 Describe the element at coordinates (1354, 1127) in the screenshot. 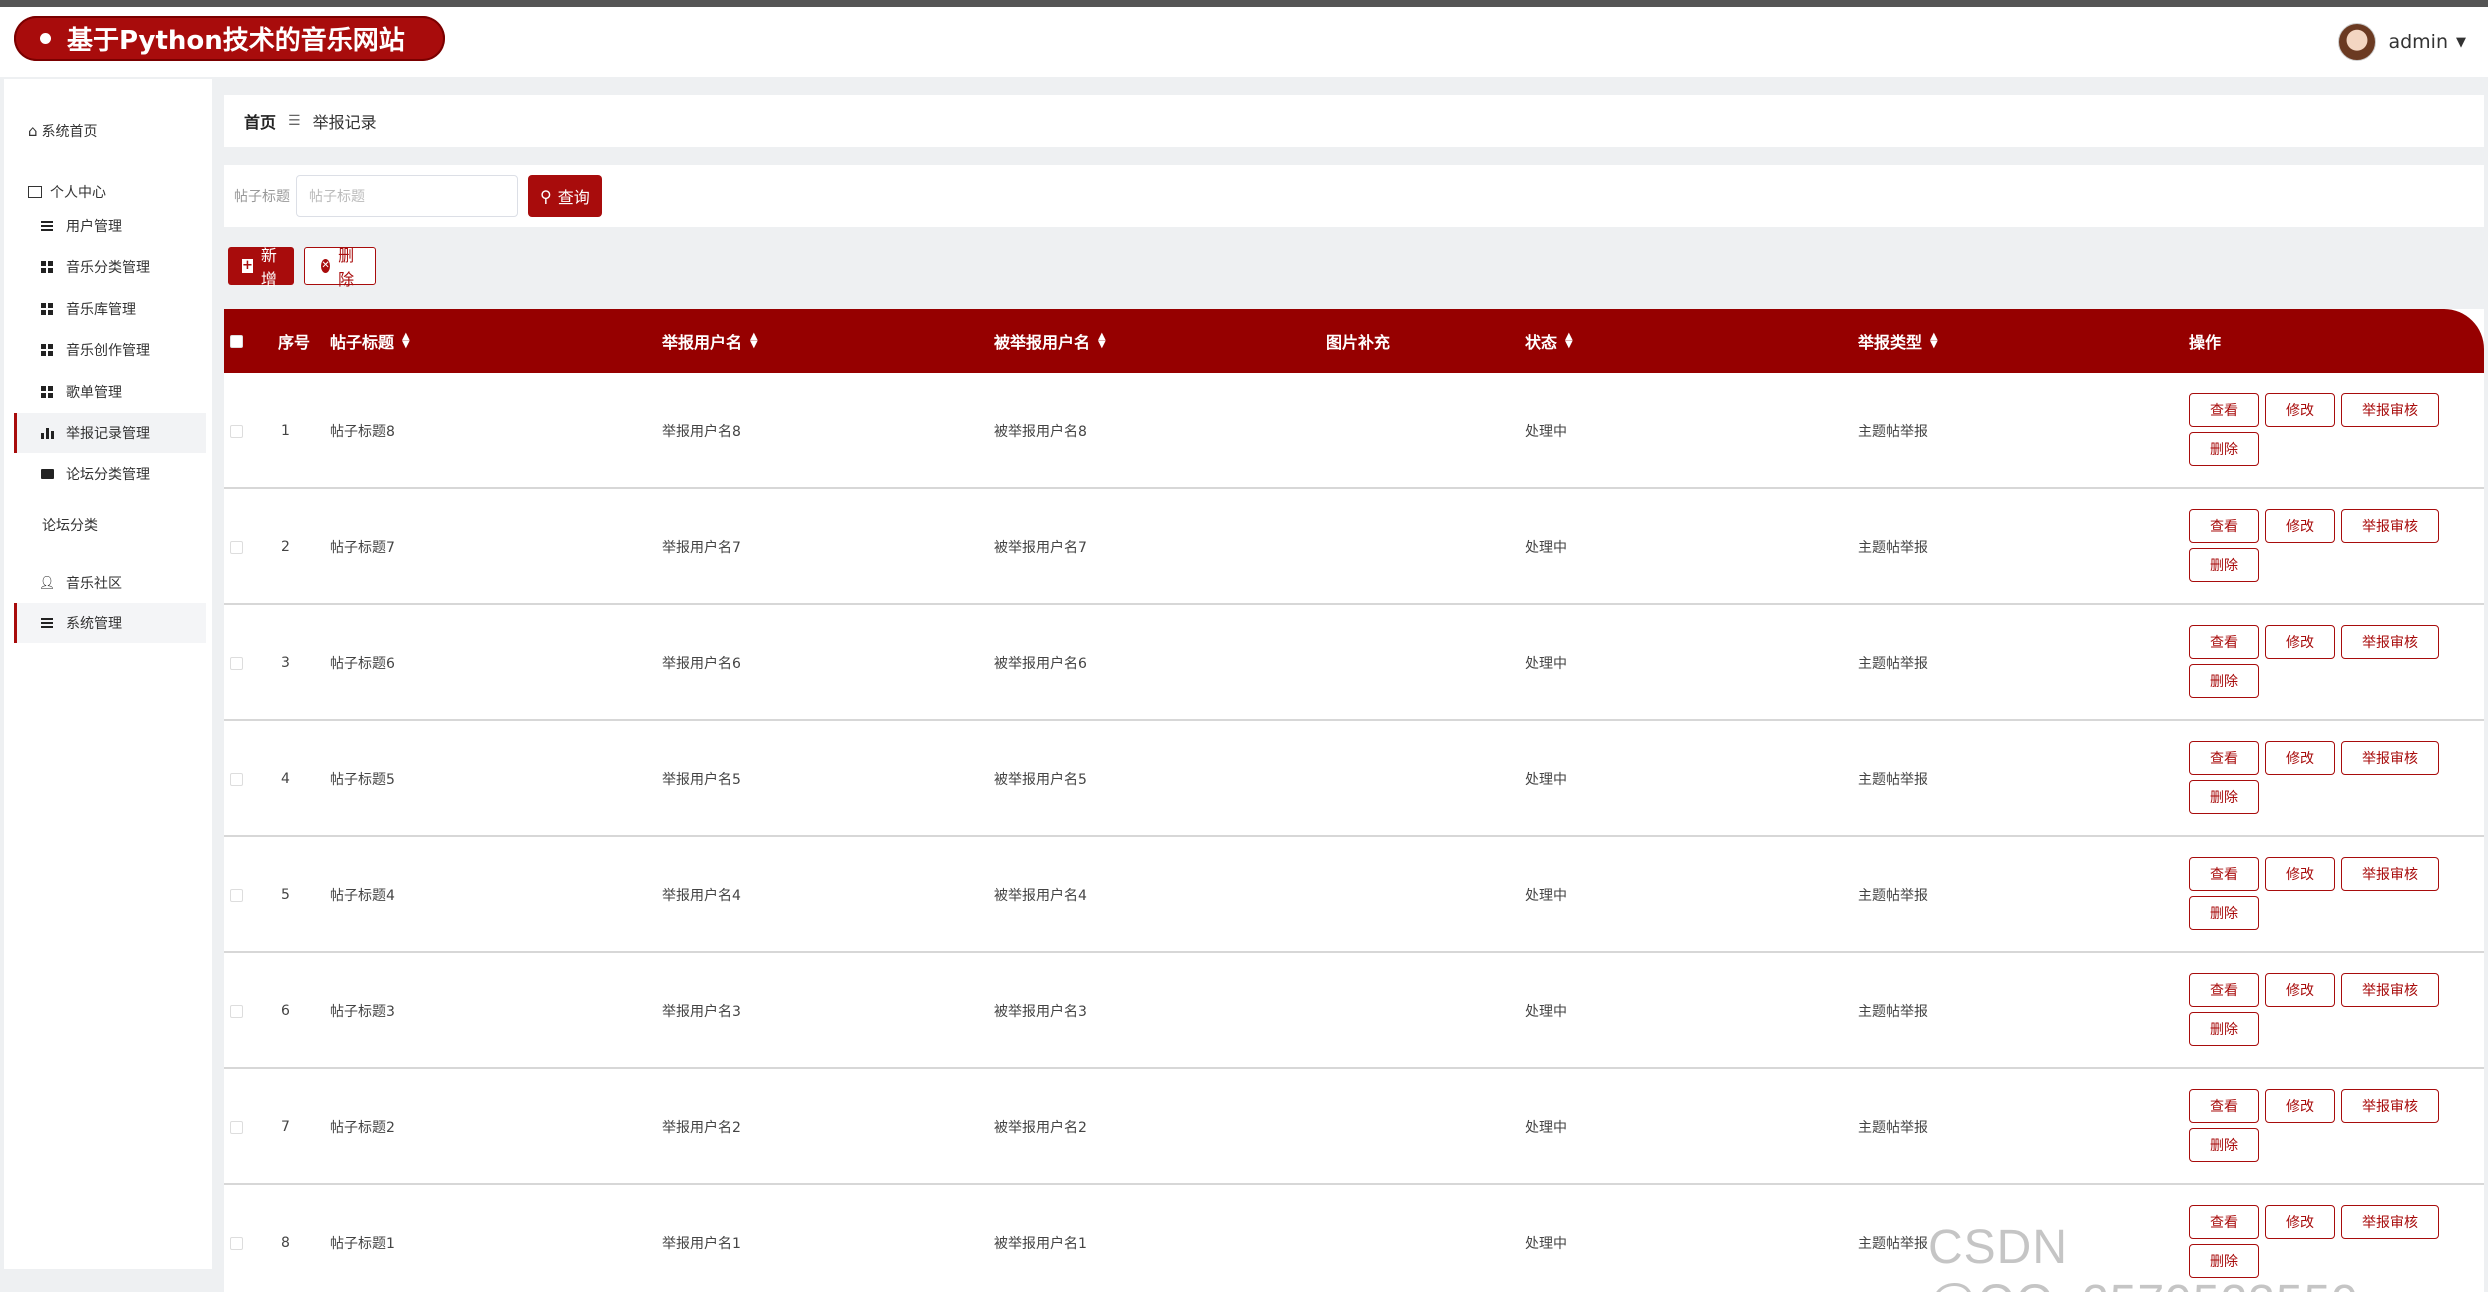

I see `table-row: 7 帖子标题2 举报用户名2 被举报用户名2 处理中 主题帖举报 查看 修改 举报审核 删除` at that location.